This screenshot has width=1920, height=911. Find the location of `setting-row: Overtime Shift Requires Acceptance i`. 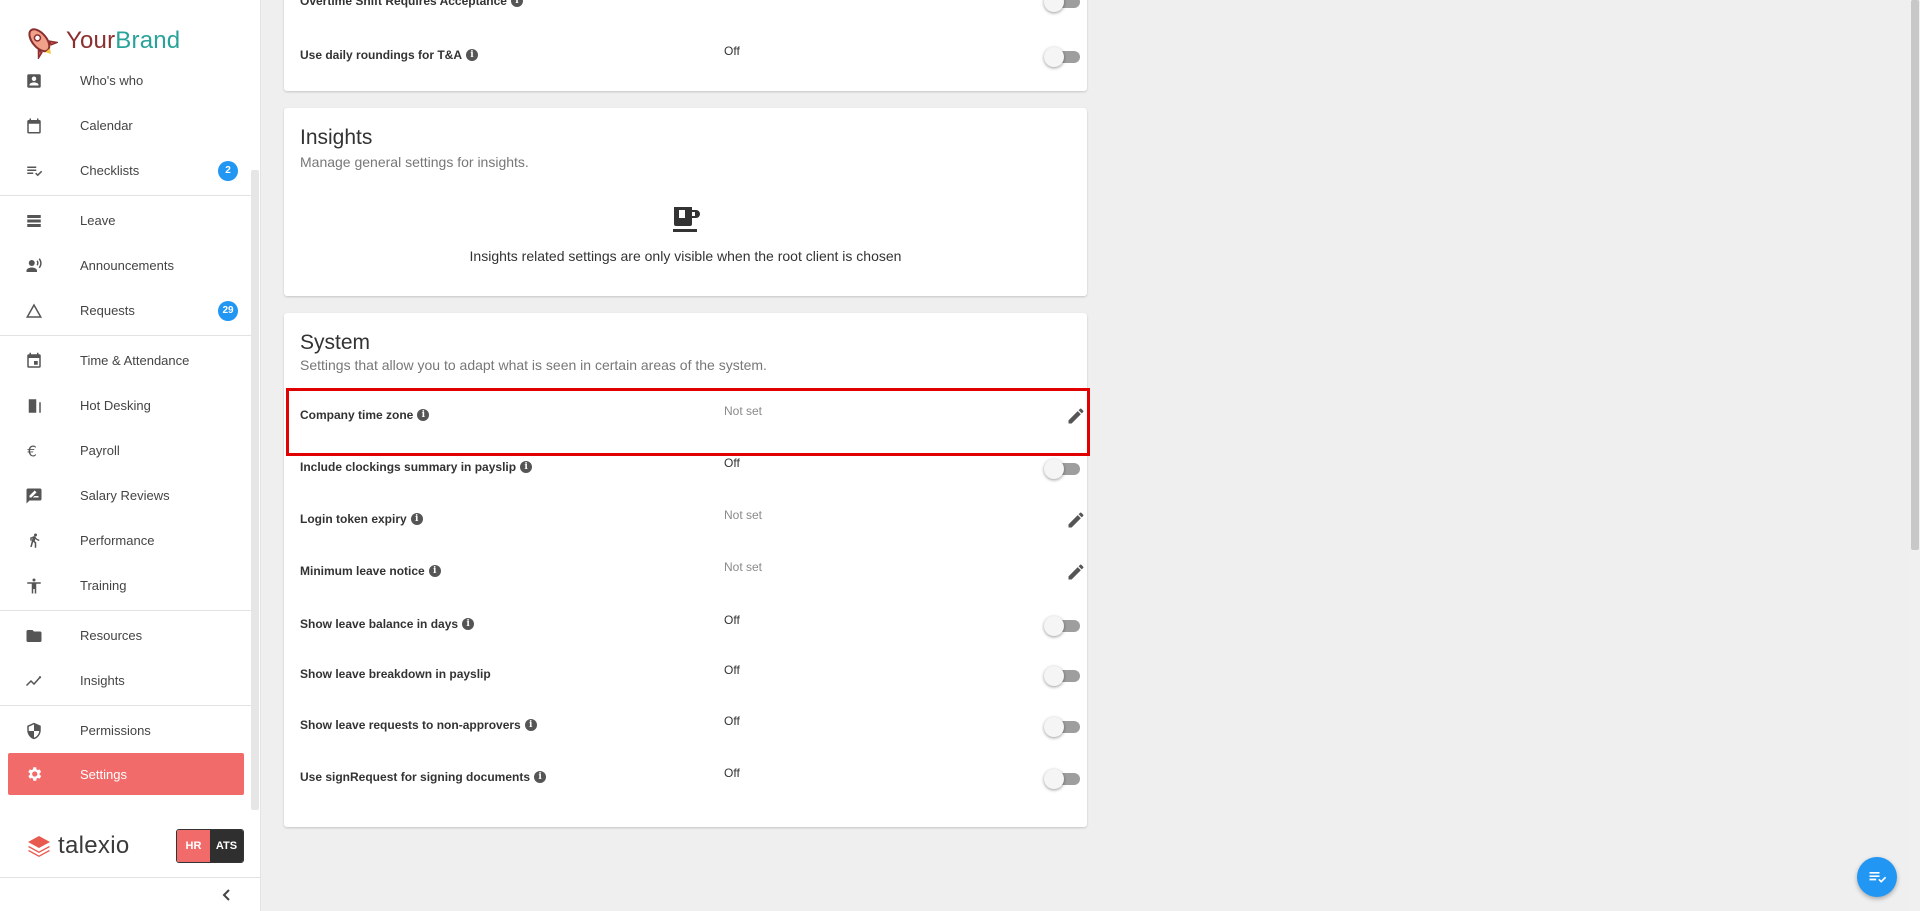

setting-row: Overtime Shift Requires Acceptance i is located at coordinates (685, 15).